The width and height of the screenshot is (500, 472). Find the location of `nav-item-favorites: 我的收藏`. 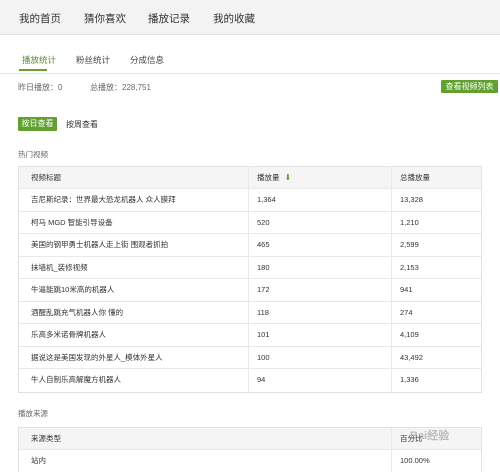

nav-item-favorites: 我的收藏 is located at coordinates (234, 18).